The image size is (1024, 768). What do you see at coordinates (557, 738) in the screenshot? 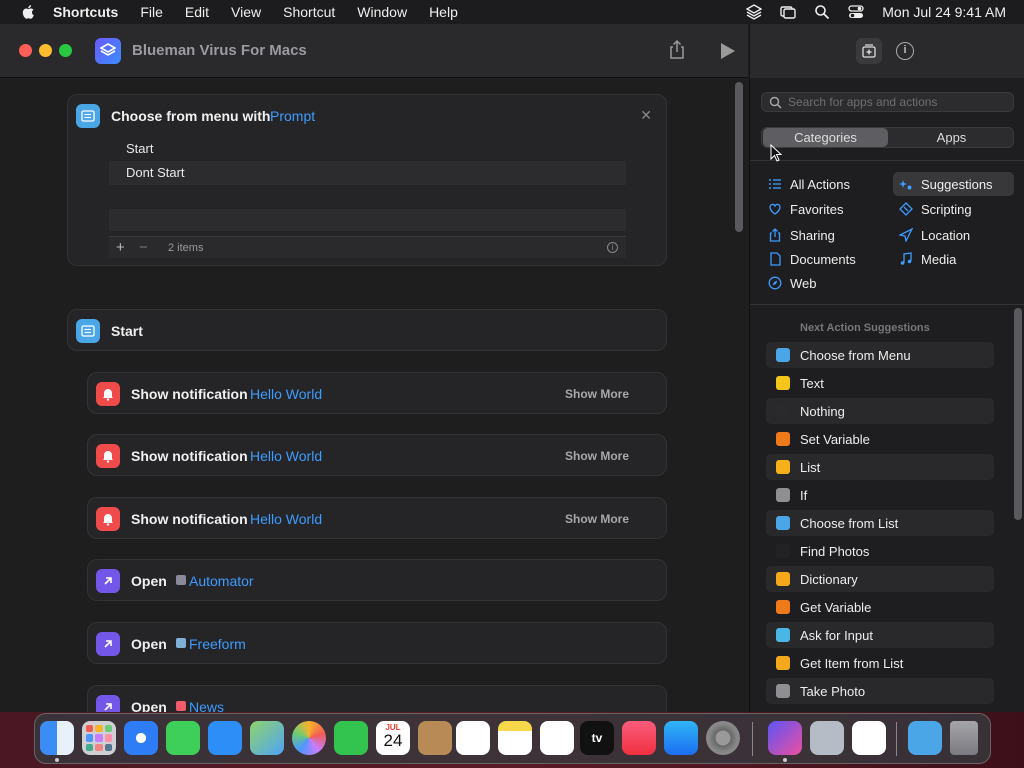
I see `freeform-icon` at bounding box center [557, 738].